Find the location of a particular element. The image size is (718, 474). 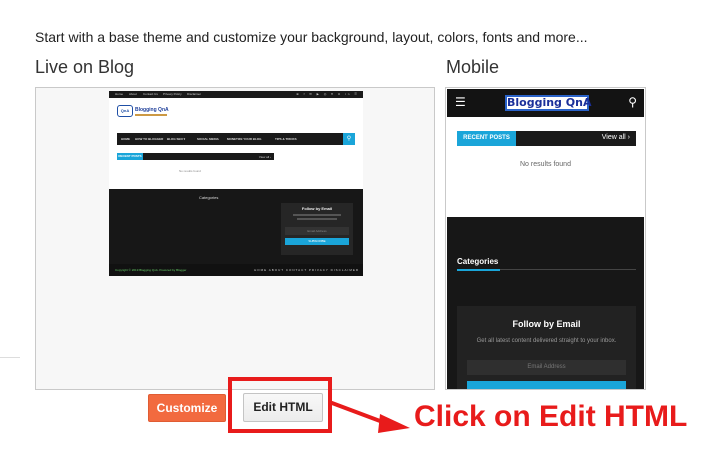

preview-top-link: Disclaimer is located at coordinates (194, 94).